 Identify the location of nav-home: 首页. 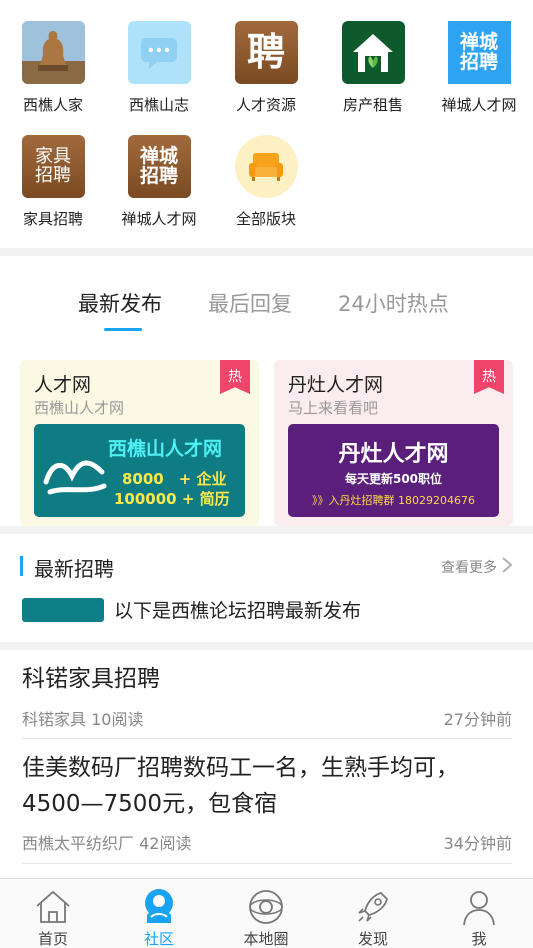
(53, 913).